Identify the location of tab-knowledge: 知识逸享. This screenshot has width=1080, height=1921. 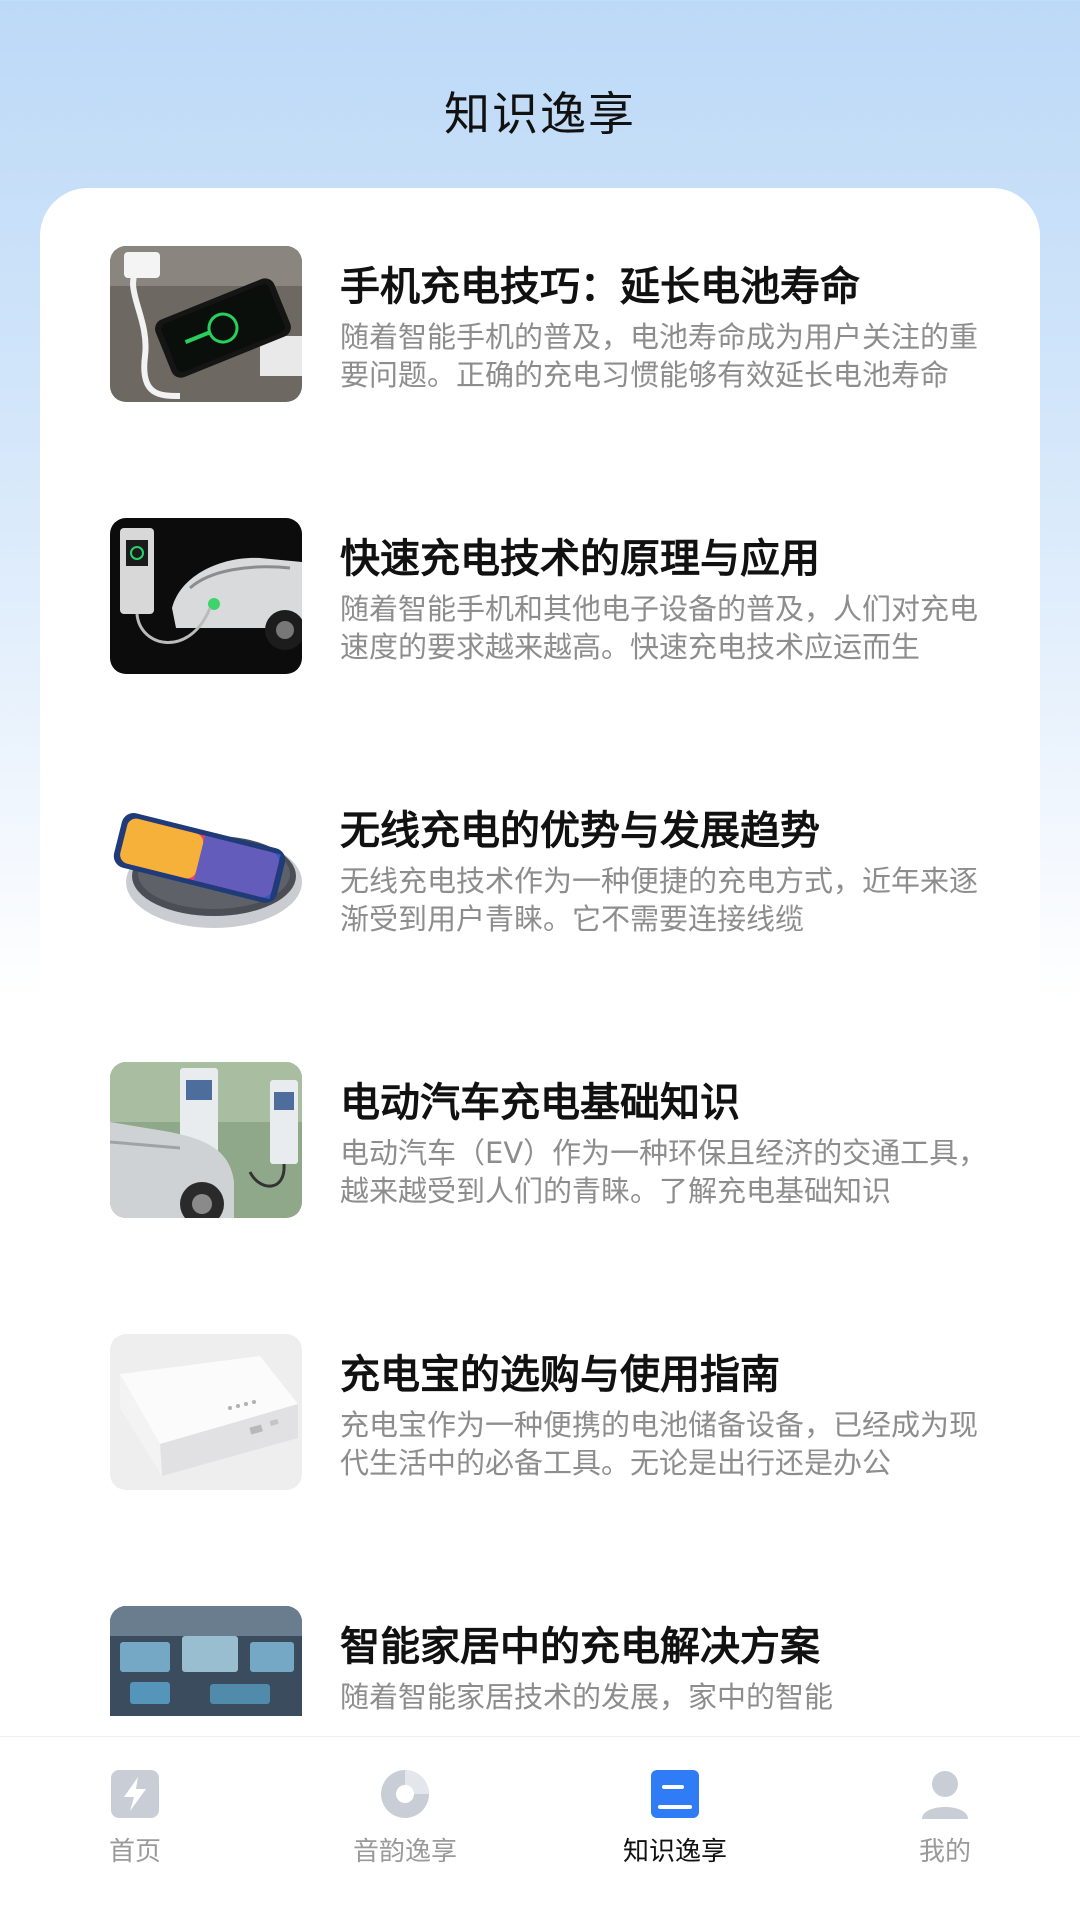
(675, 1827).